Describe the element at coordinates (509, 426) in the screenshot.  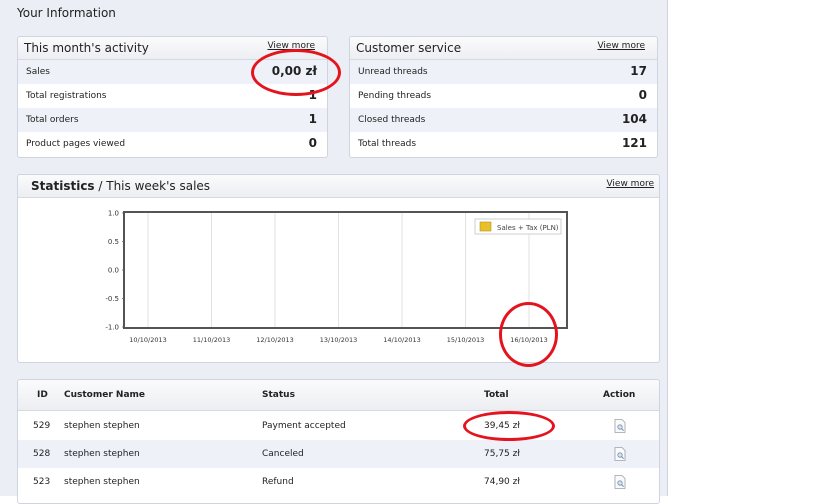
I see `annotation-circle-total` at that location.